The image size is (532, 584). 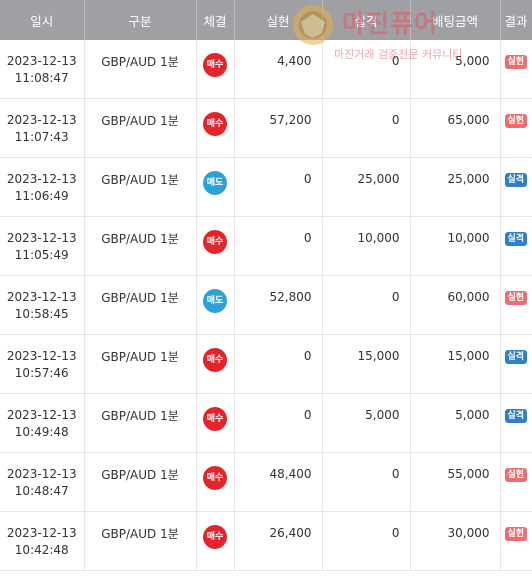 I want to click on trade-time: 10:49:48, so click(x=41, y=432).